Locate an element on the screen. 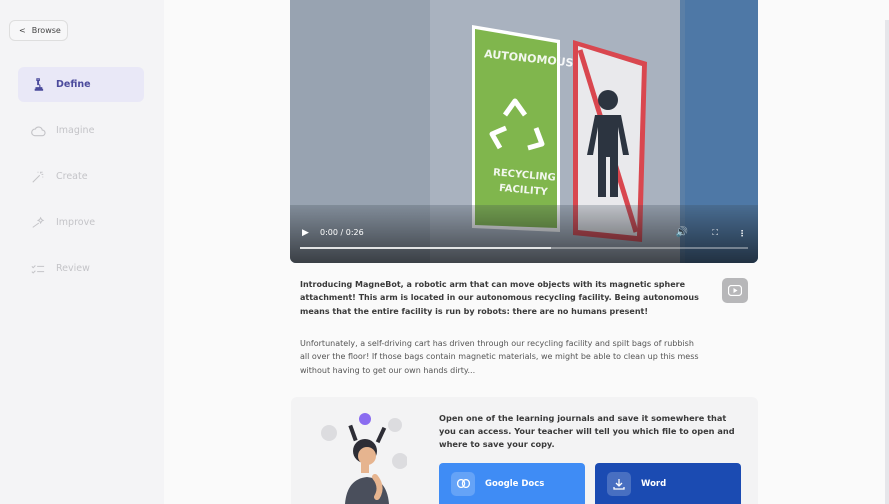 The height and width of the screenshot is (504, 889). checklist-icon is located at coordinates (38, 269).